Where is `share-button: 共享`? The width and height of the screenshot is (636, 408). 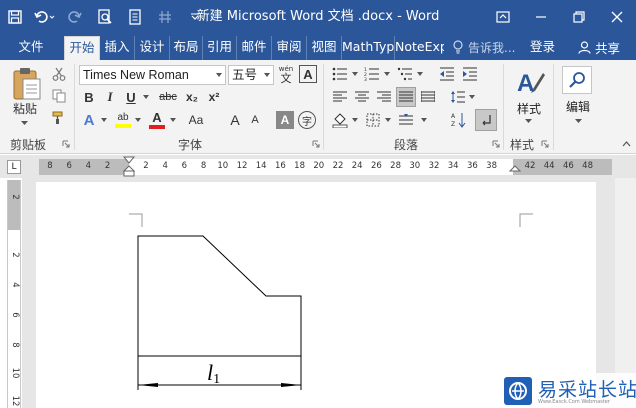
share-button: 共享 is located at coordinates (599, 47).